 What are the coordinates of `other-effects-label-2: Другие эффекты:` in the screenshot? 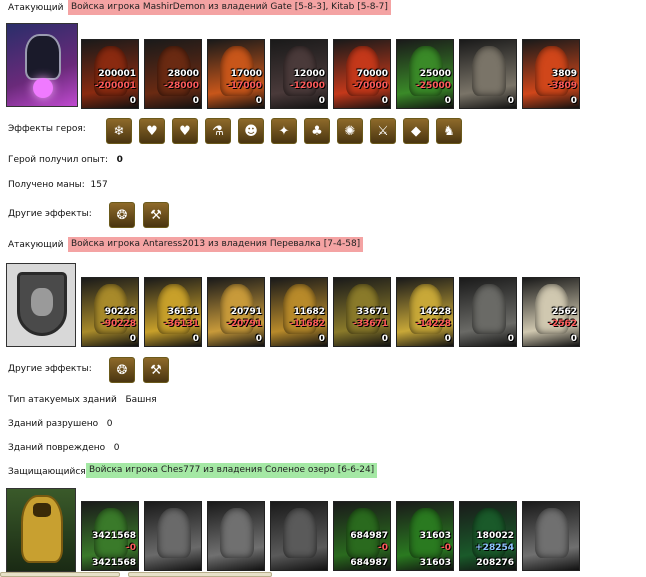 It's located at (50, 369).